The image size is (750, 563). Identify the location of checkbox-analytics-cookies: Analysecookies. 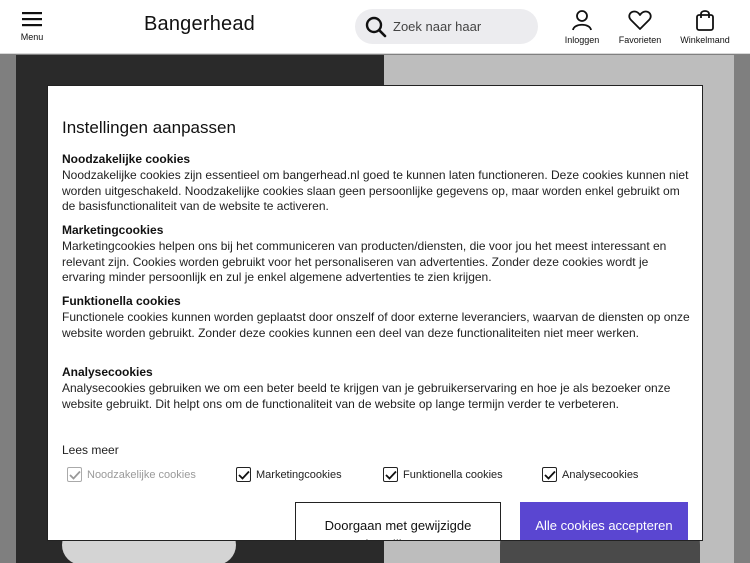
(590, 474).